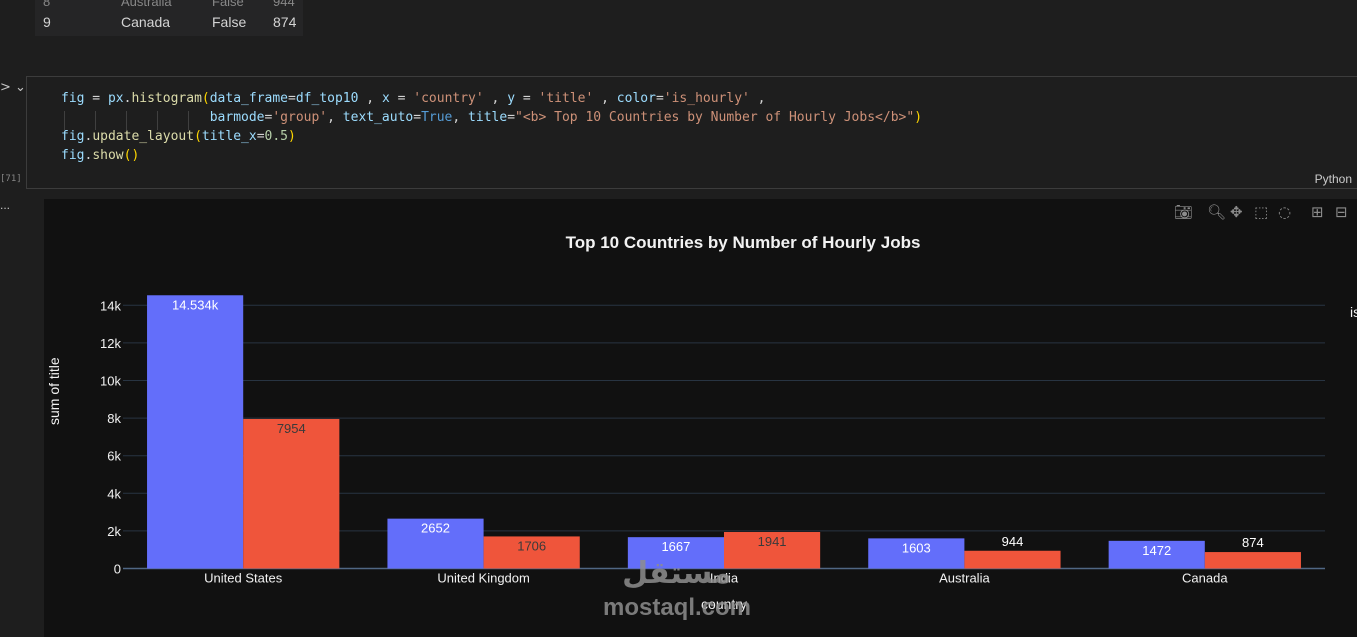  I want to click on mostaql-watermark: مستقل mostaql.com, so click(677, 591).